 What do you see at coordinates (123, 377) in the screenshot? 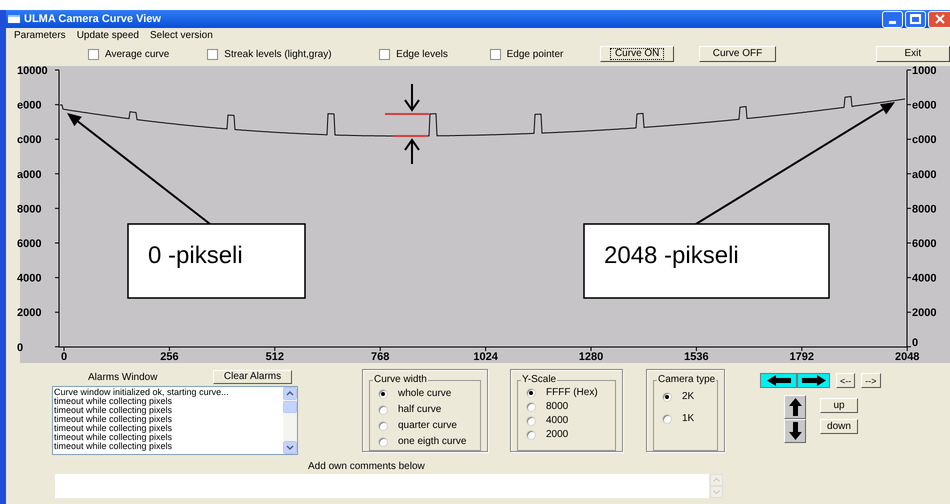
I see `alarms-title: Alarms Window` at bounding box center [123, 377].